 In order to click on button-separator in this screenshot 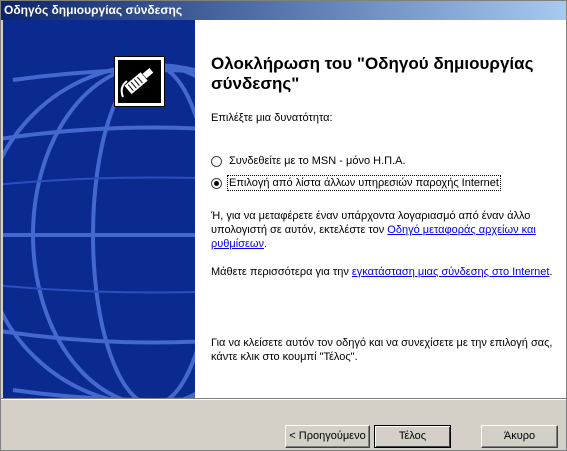, I will do `click(283, 399)`.